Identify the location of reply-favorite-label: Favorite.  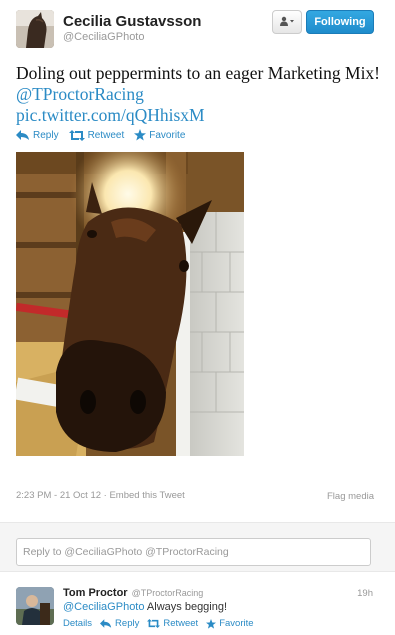
(236, 623).